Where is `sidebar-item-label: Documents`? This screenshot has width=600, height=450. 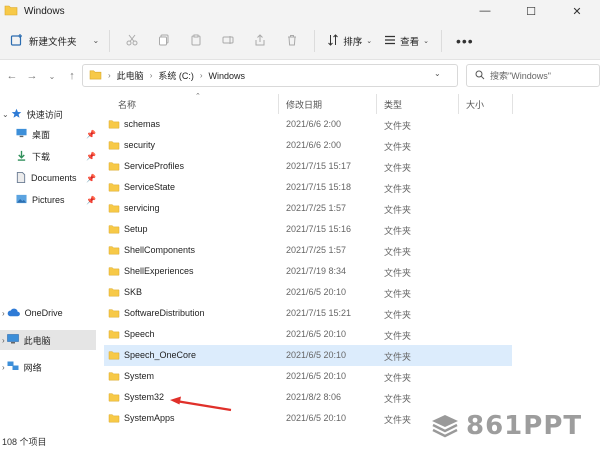
sidebar-item-label: Documents is located at coordinates (54, 178).